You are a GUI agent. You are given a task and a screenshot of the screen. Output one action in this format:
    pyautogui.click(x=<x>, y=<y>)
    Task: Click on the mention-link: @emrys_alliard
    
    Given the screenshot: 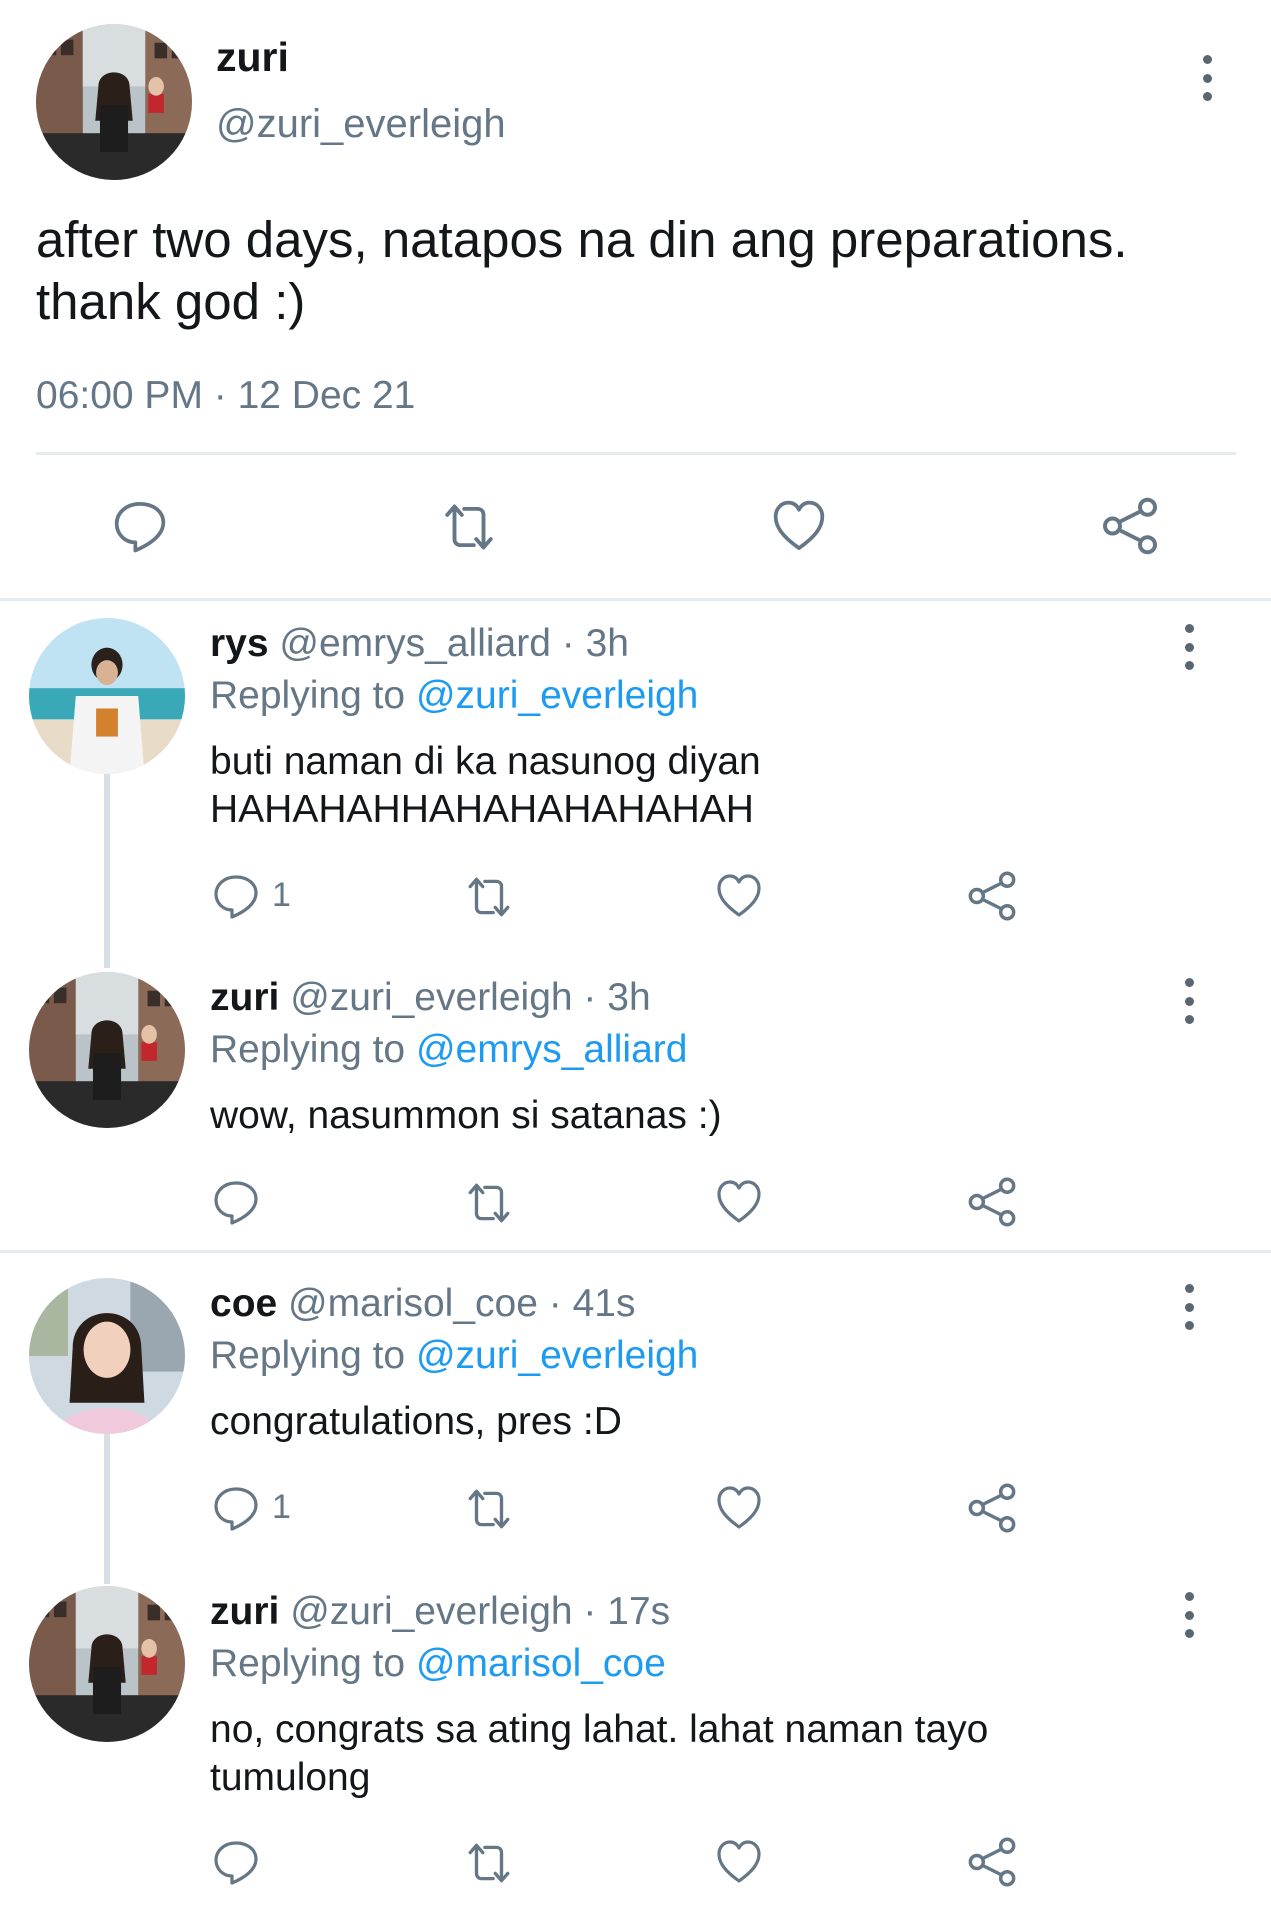 What is the action you would take?
    pyautogui.click(x=552, y=1049)
    